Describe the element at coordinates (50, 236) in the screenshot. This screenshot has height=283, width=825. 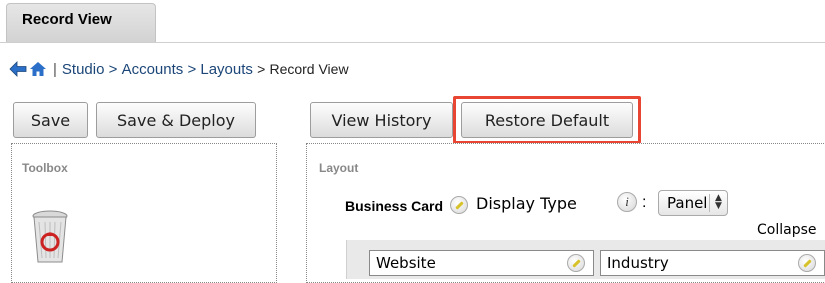
I see `recycle-bin-icon` at that location.